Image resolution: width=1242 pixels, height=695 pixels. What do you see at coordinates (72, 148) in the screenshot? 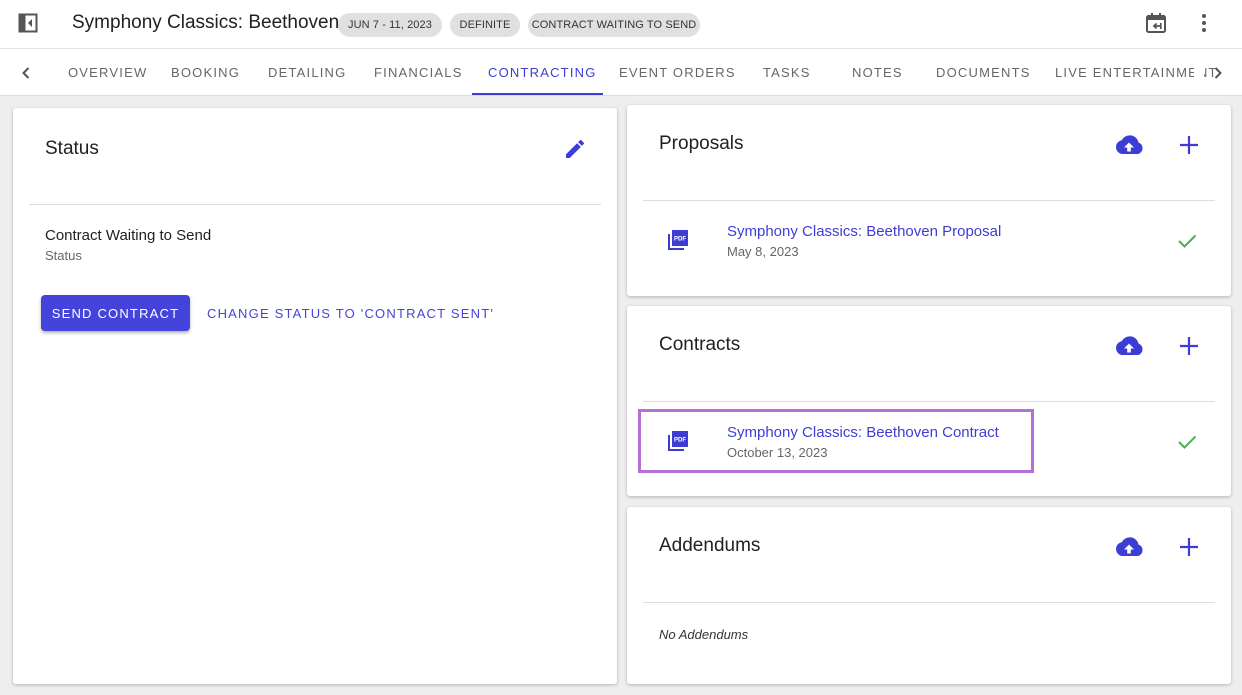
I see `status-card-title: Status` at bounding box center [72, 148].